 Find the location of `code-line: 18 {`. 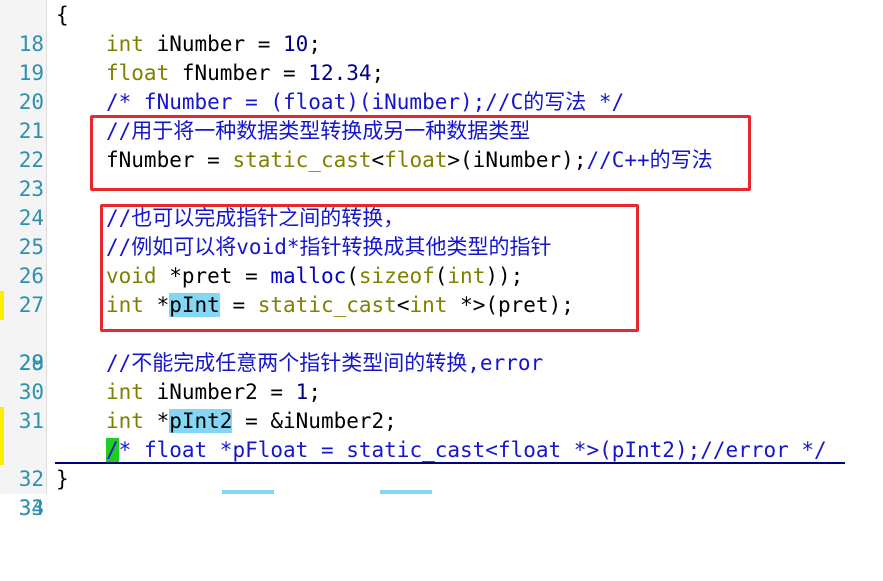

code-line: 18 { is located at coordinates (441, 28).